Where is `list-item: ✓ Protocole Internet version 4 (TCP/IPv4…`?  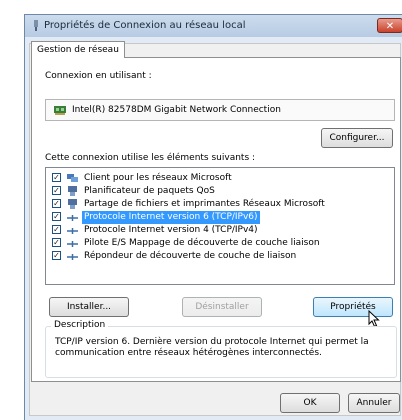
list-item: ✓ Protocole Internet version 4 (TCP/IPv4… is located at coordinates (220, 230).